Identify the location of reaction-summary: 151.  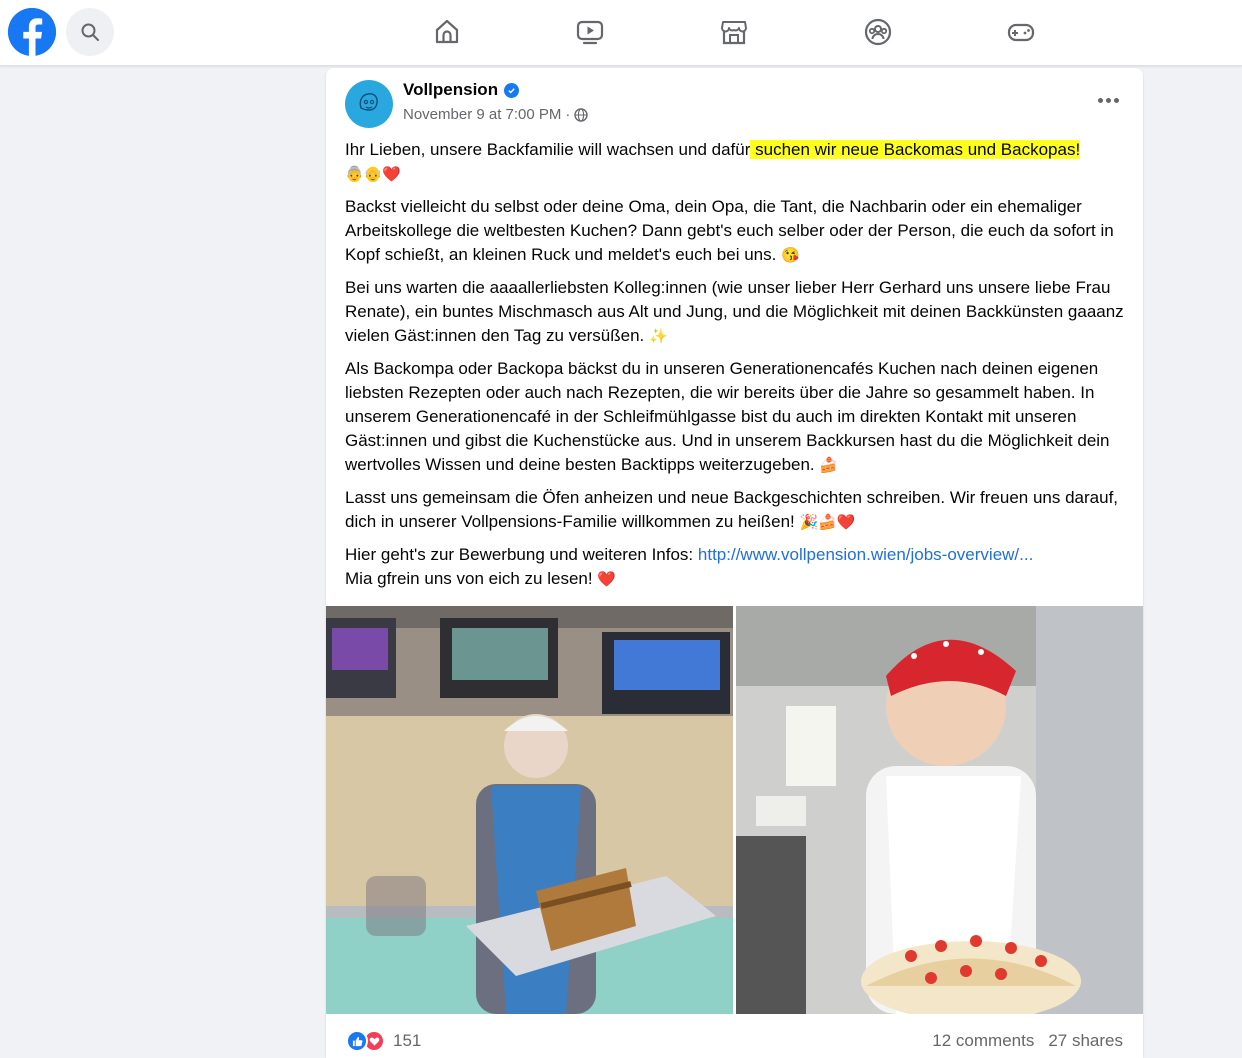
(383, 1041).